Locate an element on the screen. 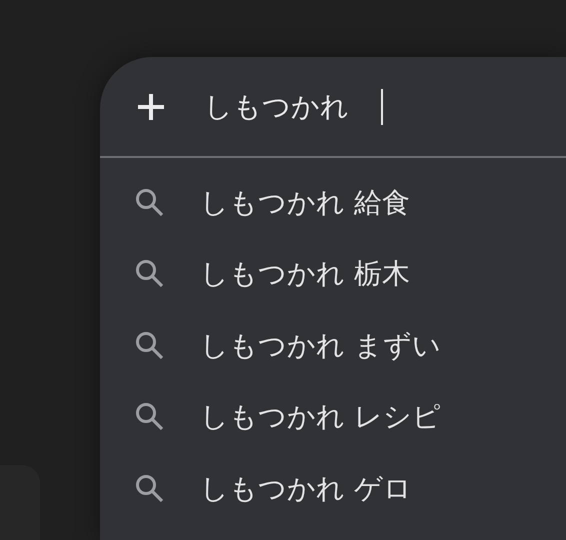 This screenshot has height=540, width=566. suggestion-item: しもつかれ まずい is located at coordinates (320, 345).